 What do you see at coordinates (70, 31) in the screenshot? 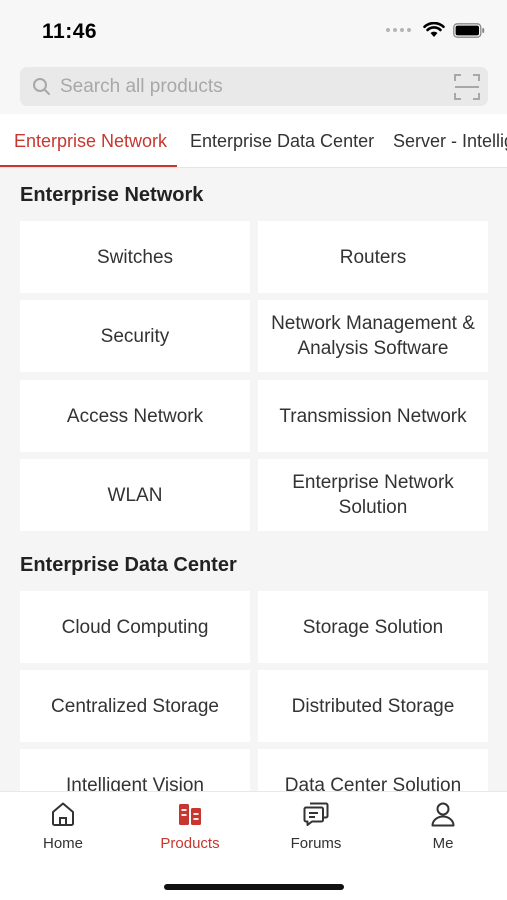
I see `status-time: 11:46` at bounding box center [70, 31].